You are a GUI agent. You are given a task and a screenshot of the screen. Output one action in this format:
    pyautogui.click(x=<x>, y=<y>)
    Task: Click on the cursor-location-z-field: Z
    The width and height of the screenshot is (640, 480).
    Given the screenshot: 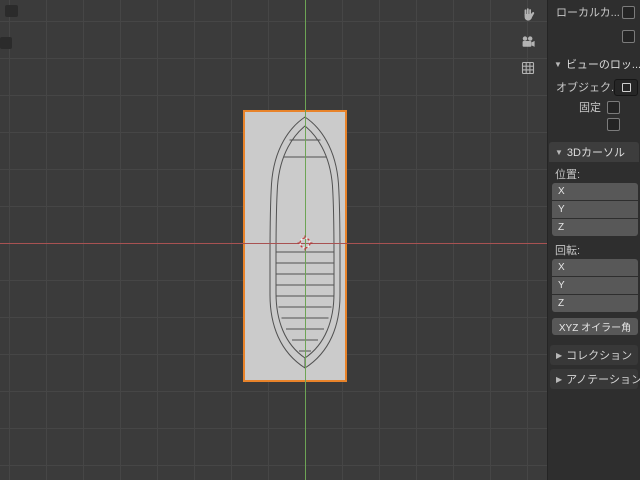 What is the action you would take?
    pyautogui.click(x=595, y=227)
    